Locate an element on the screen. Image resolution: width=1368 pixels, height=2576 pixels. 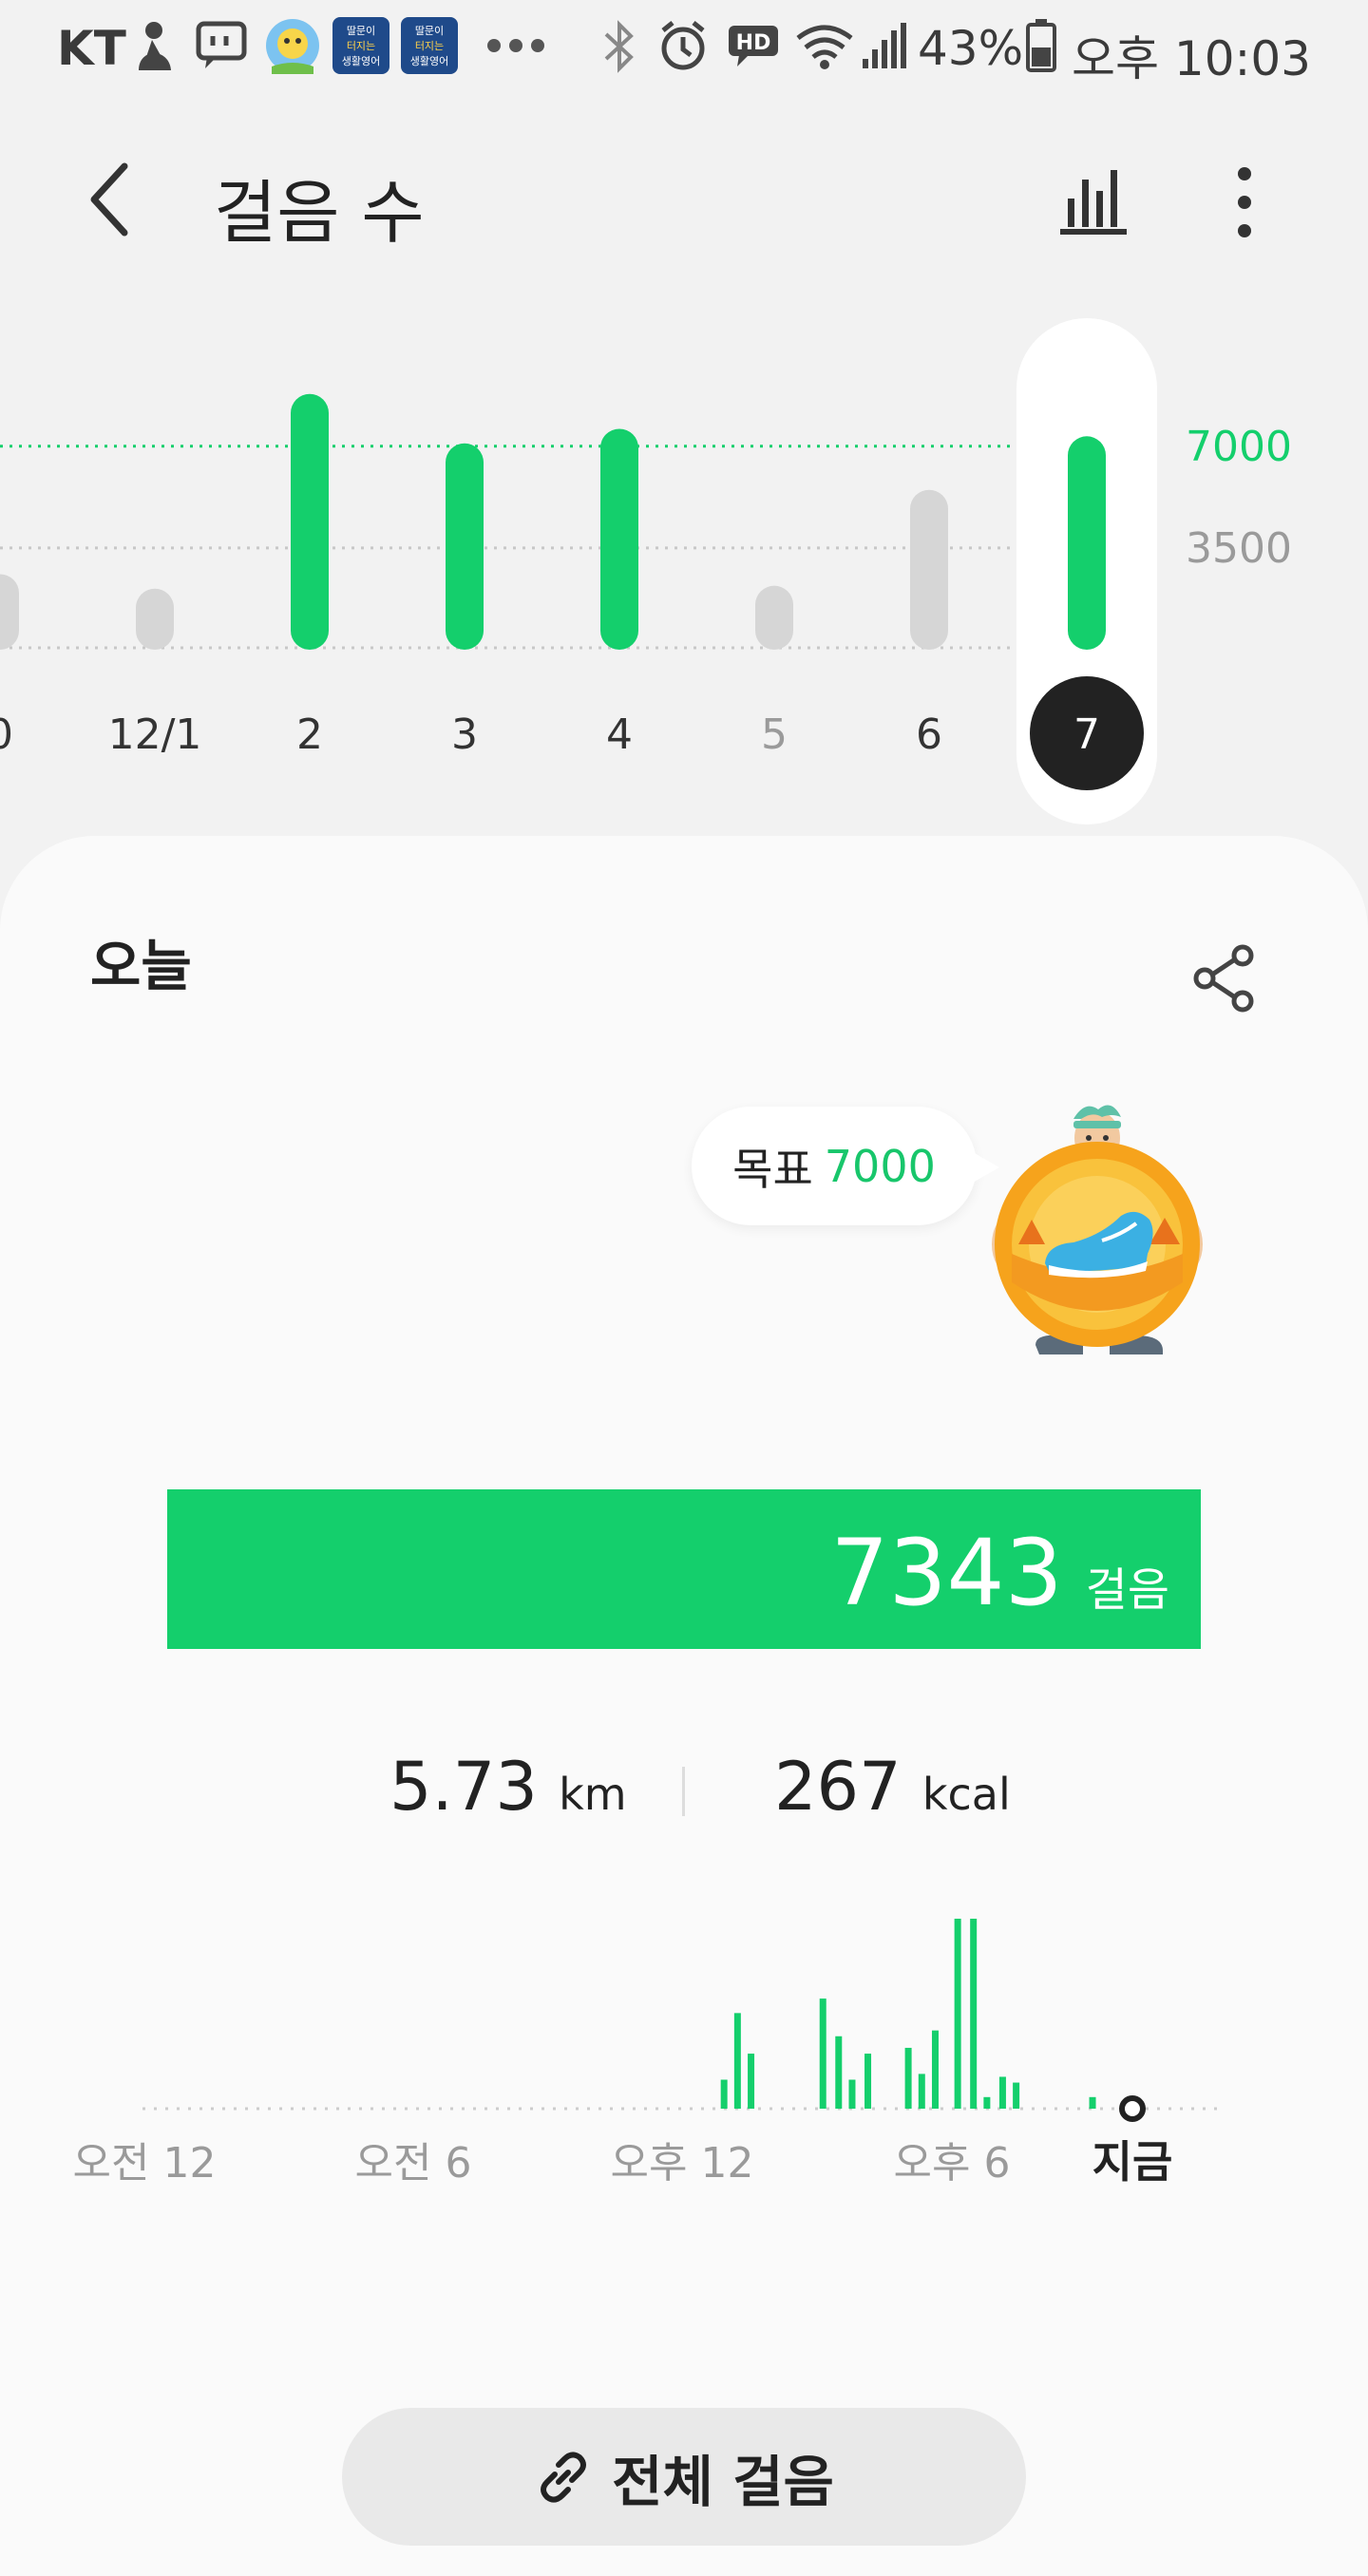
bar-chart-icon is located at coordinates (1093, 202).